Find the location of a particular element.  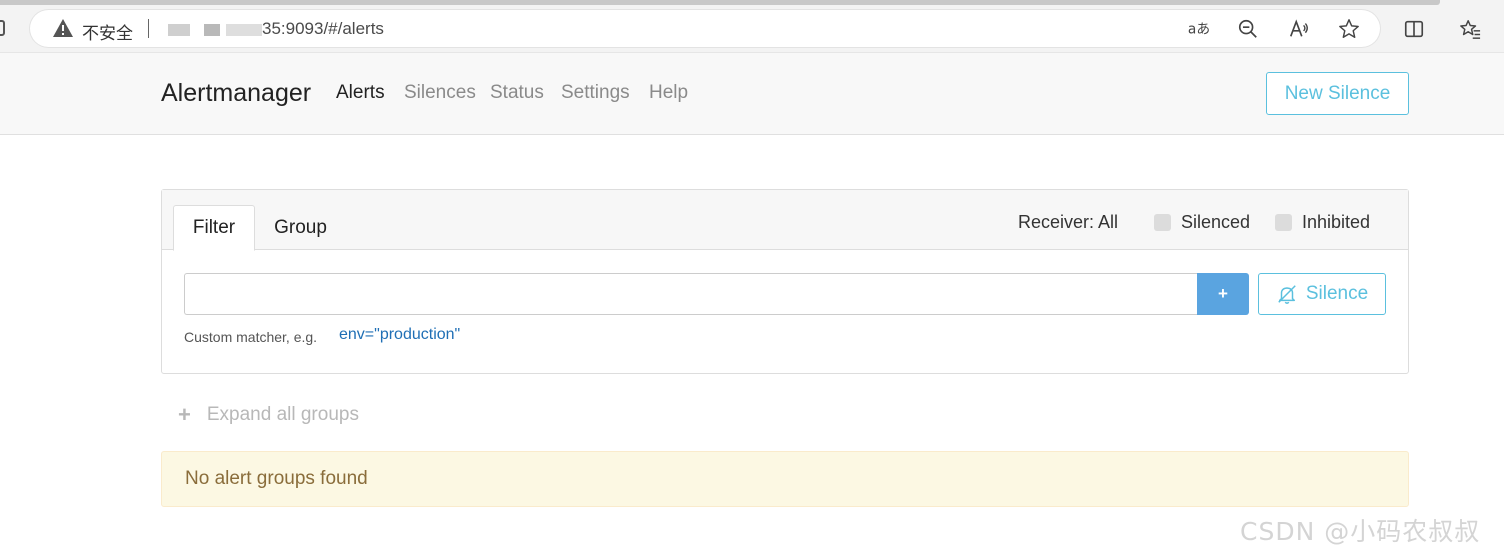

silenced-checkbox-box is located at coordinates (1162, 222).